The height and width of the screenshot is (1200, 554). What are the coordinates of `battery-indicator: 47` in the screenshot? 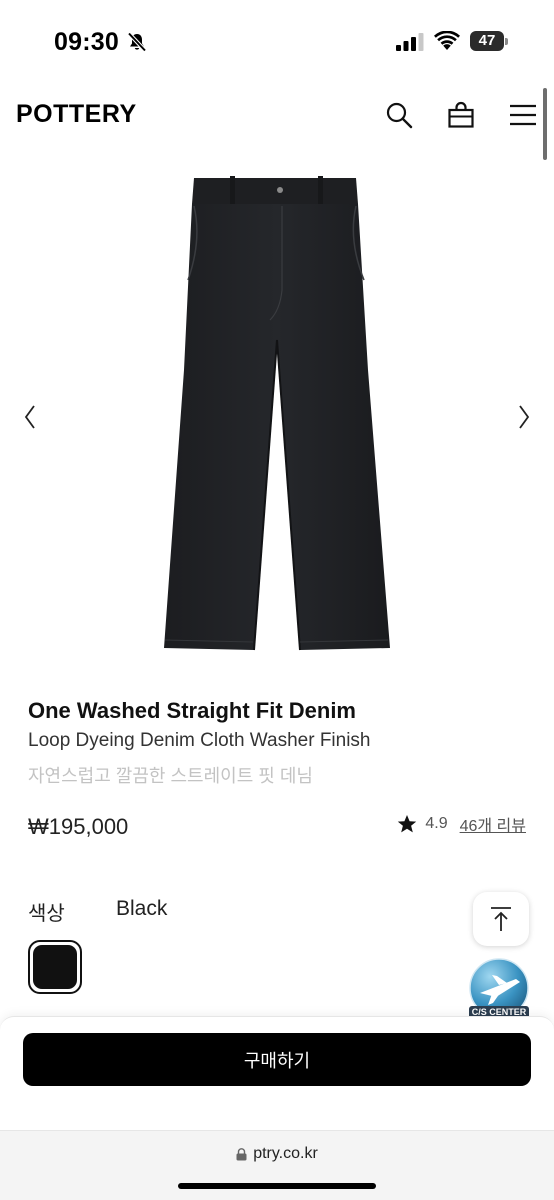 It's located at (489, 41).